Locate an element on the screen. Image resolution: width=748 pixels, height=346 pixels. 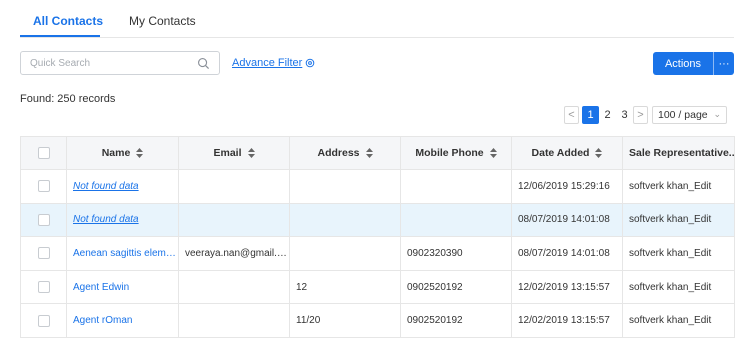
quick-search-box is located at coordinates (120, 63).